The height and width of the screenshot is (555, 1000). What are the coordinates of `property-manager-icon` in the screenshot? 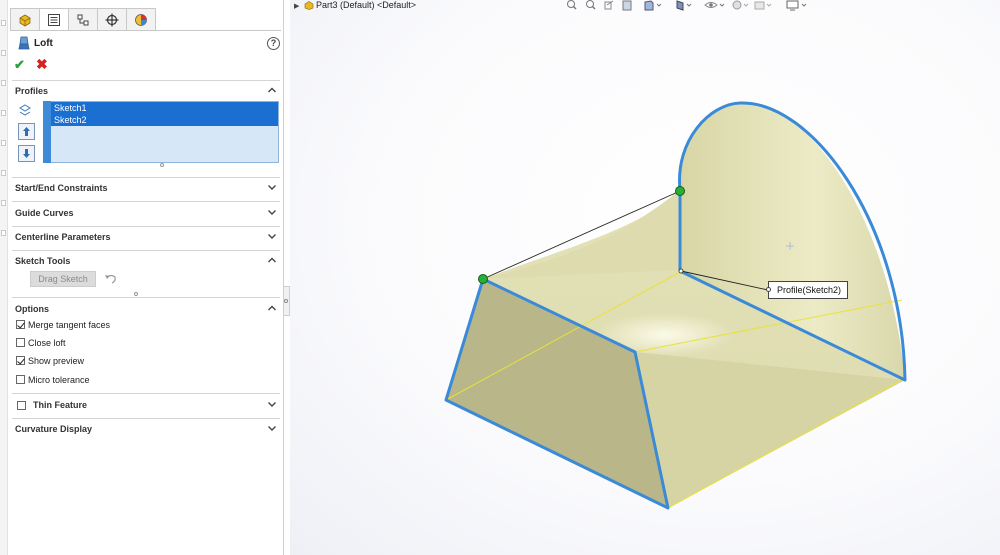 It's located at (54, 19).